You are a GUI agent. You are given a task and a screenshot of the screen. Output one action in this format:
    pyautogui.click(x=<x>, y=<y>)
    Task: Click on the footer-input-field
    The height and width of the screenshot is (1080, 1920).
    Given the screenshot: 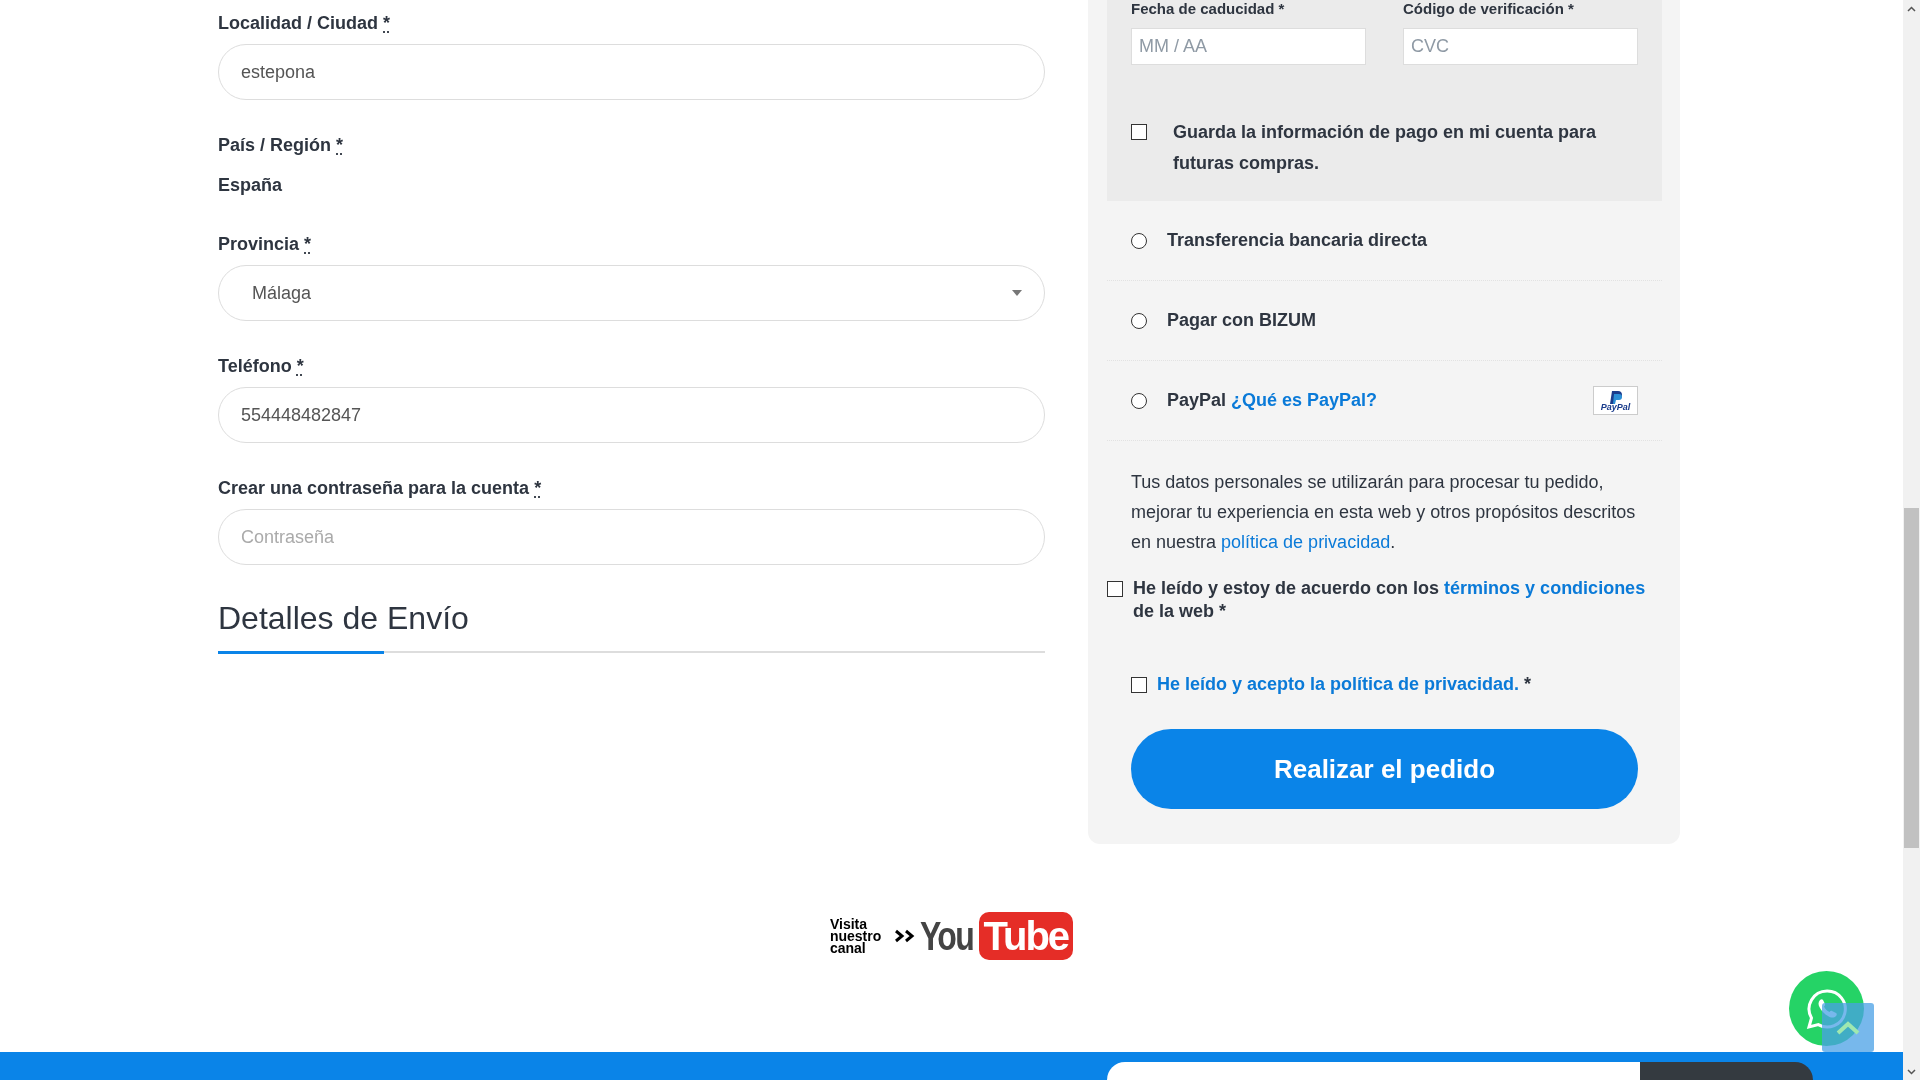 What is the action you would take?
    pyautogui.click(x=1373, y=1071)
    